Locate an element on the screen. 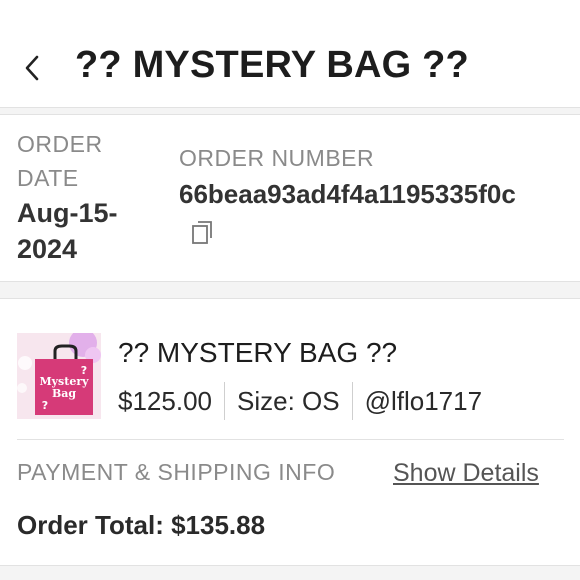 The height and width of the screenshot is (580, 580). copy-icon is located at coordinates (202, 232).